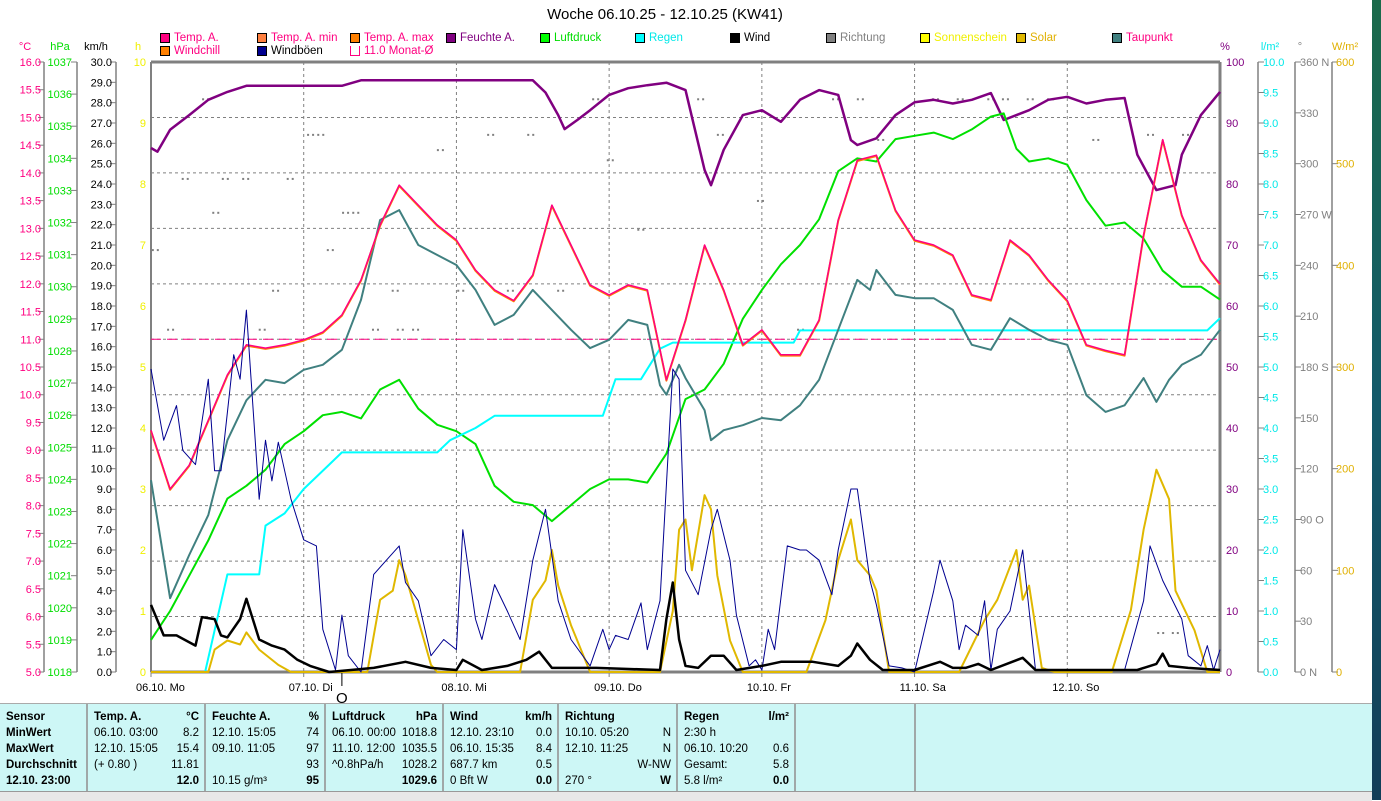 This screenshot has height=801, width=1381. Describe the element at coordinates (666, 749) in the screenshot. I see `cell-value: N` at that location.